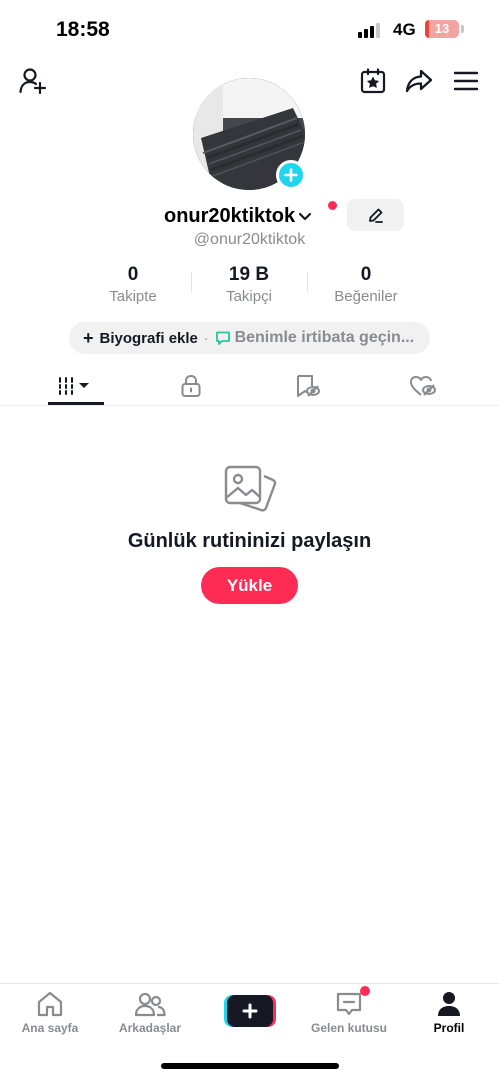 The width and height of the screenshot is (499, 1080). What do you see at coordinates (249, 296) in the screenshot?
I see `followers-label: Takipçi` at bounding box center [249, 296].